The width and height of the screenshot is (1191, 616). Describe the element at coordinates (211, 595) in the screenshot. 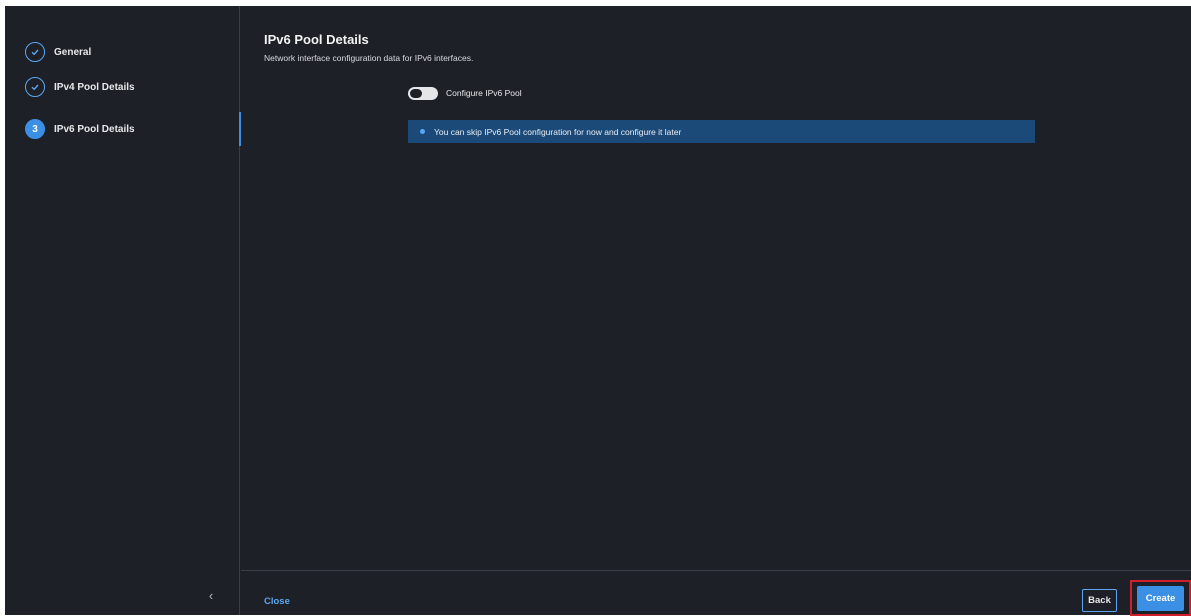

I see `collapse-sidebar-icon: ‹` at that location.